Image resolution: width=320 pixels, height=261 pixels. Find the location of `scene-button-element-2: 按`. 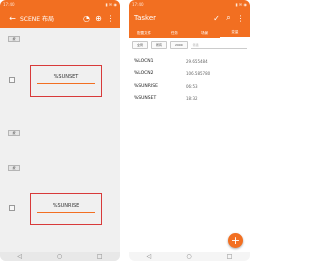

scene-button-element-2: 按 is located at coordinates (14, 133).